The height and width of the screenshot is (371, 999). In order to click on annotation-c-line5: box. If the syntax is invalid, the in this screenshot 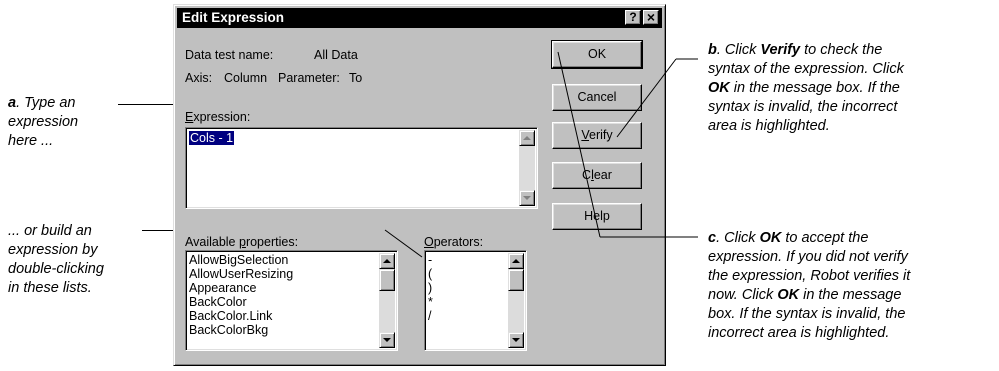, I will do `click(807, 314)`.